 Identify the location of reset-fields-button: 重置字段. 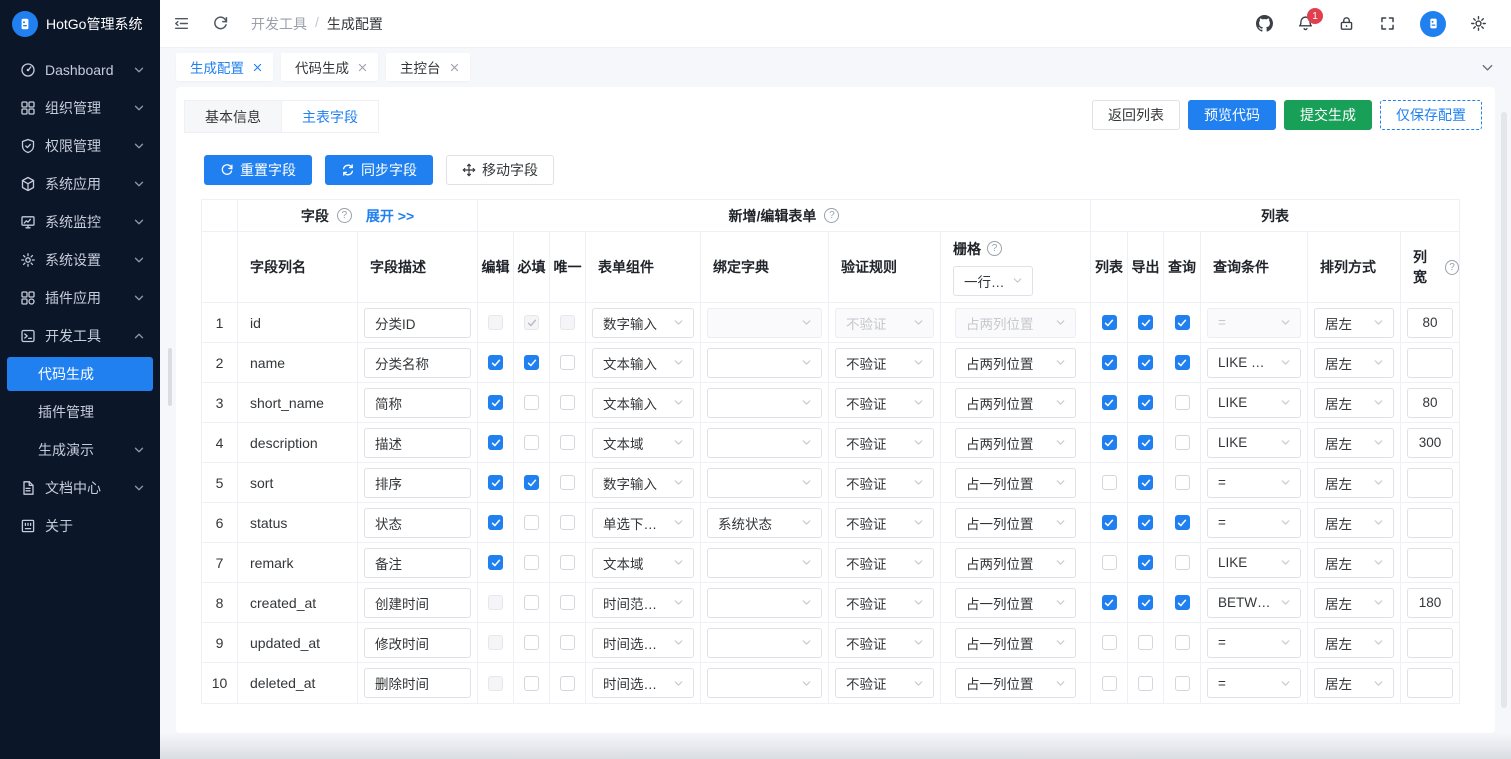
(258, 170).